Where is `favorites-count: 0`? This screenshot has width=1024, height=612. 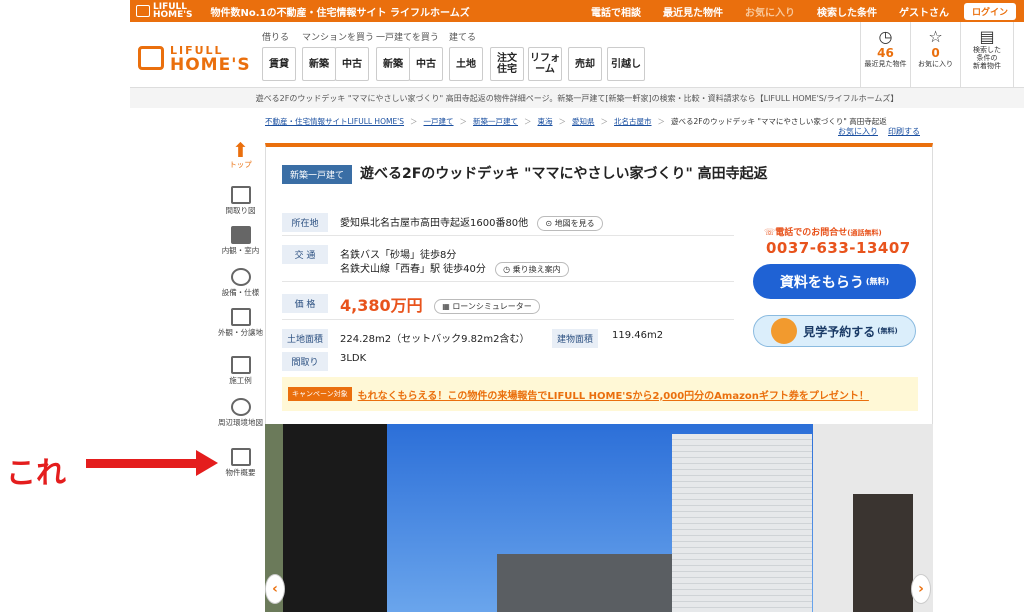 favorites-count: 0 is located at coordinates (935, 53).